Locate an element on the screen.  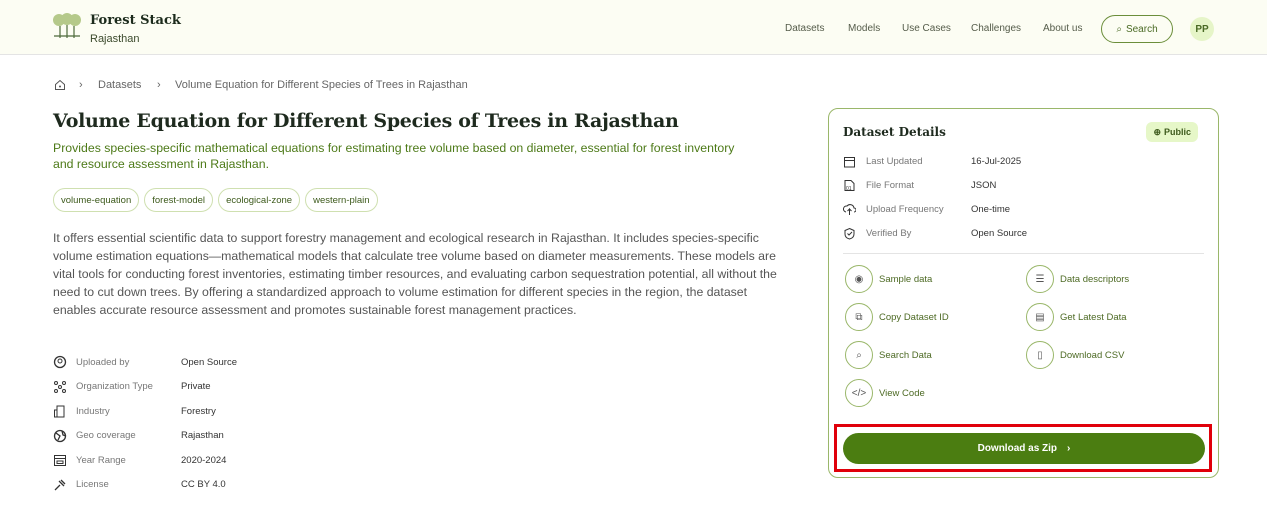
action-label: Search Data is located at coordinates (905, 355).